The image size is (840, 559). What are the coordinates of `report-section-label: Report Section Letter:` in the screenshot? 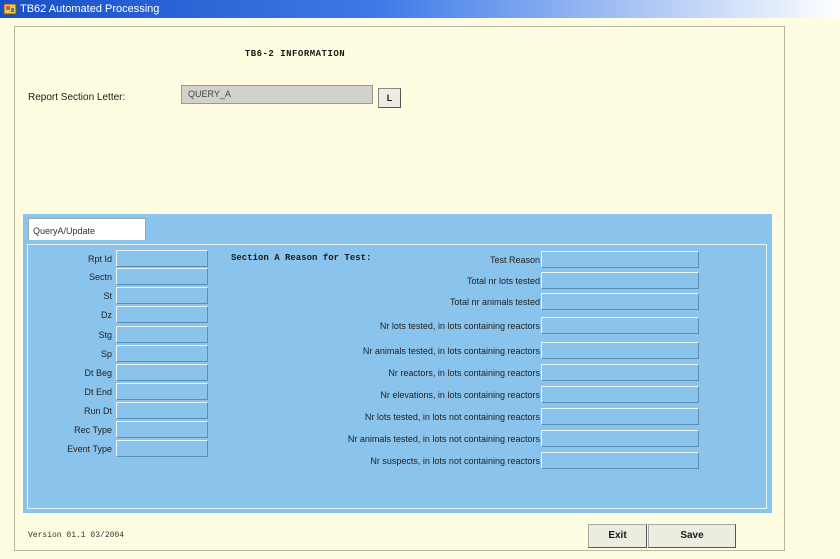 It's located at (77, 97).